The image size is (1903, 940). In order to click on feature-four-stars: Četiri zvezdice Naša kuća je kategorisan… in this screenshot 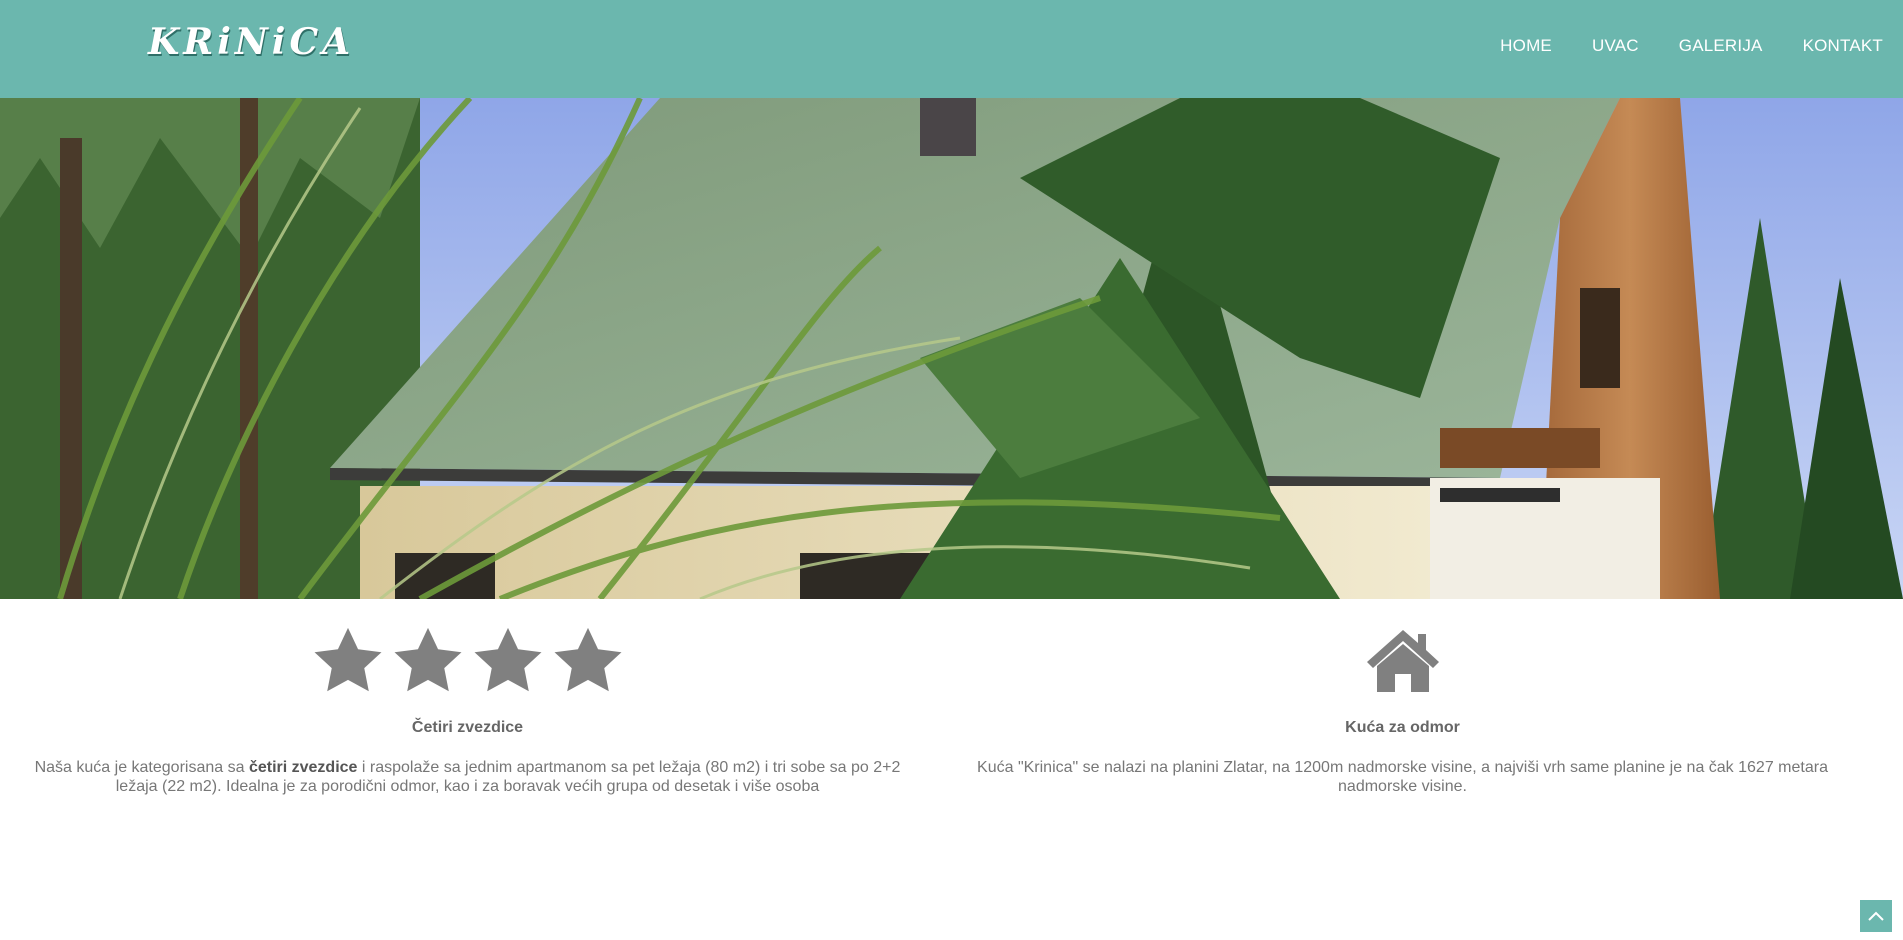, I will do `click(467, 708)`.